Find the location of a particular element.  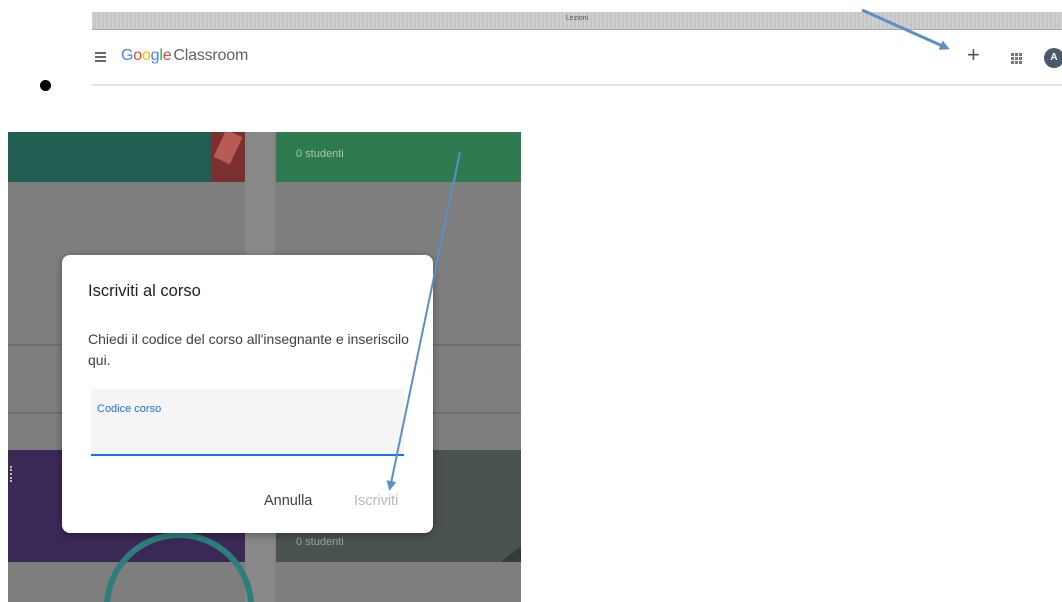

hamburger-icon is located at coordinates (100, 57).